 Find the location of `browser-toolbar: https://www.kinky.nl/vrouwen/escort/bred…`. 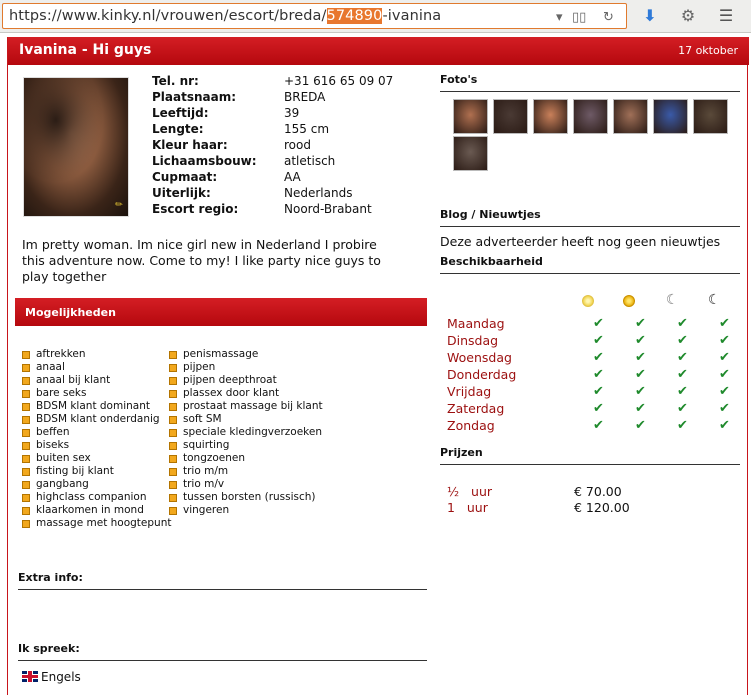

browser-toolbar: https://www.kinky.nl/vrouwen/escort/bred… is located at coordinates (375, 16).